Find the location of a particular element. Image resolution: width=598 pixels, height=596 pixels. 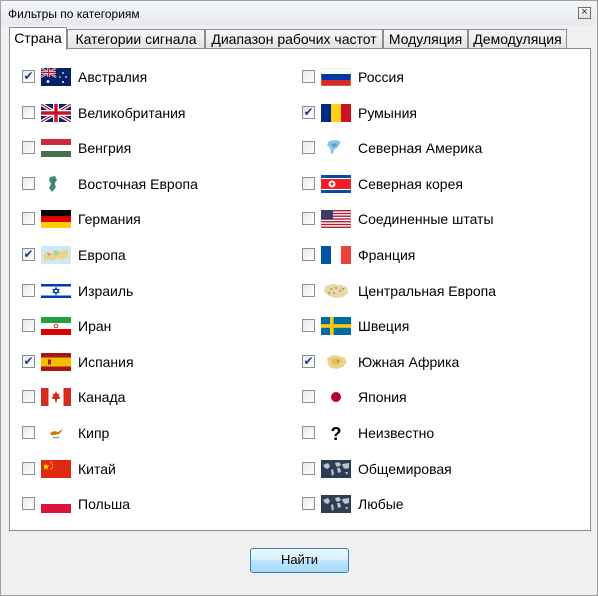

hungary-flag-icon is located at coordinates (56, 148).